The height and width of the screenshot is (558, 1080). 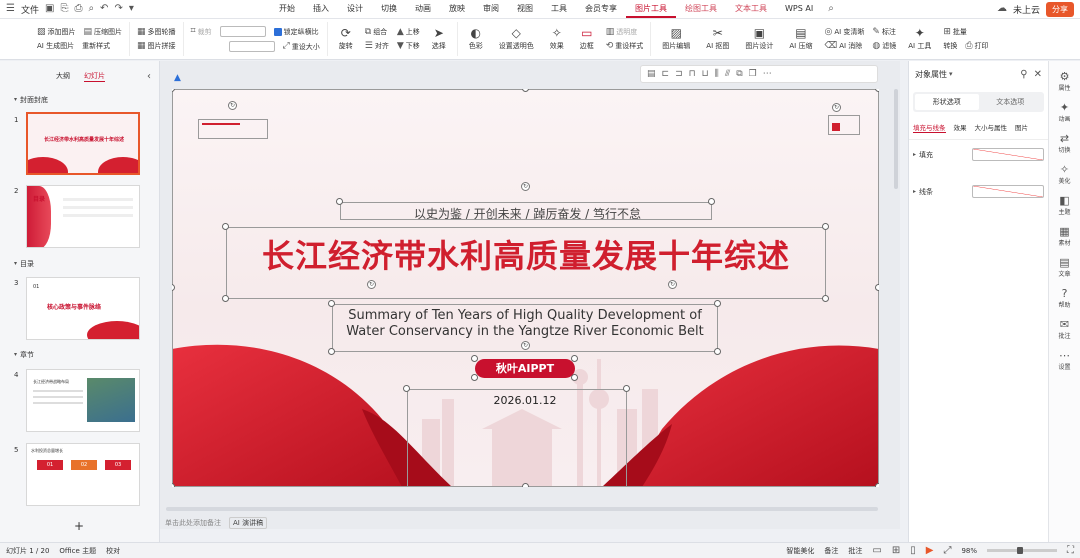 I want to click on tab-shape-options: 形状选项, so click(x=947, y=102).